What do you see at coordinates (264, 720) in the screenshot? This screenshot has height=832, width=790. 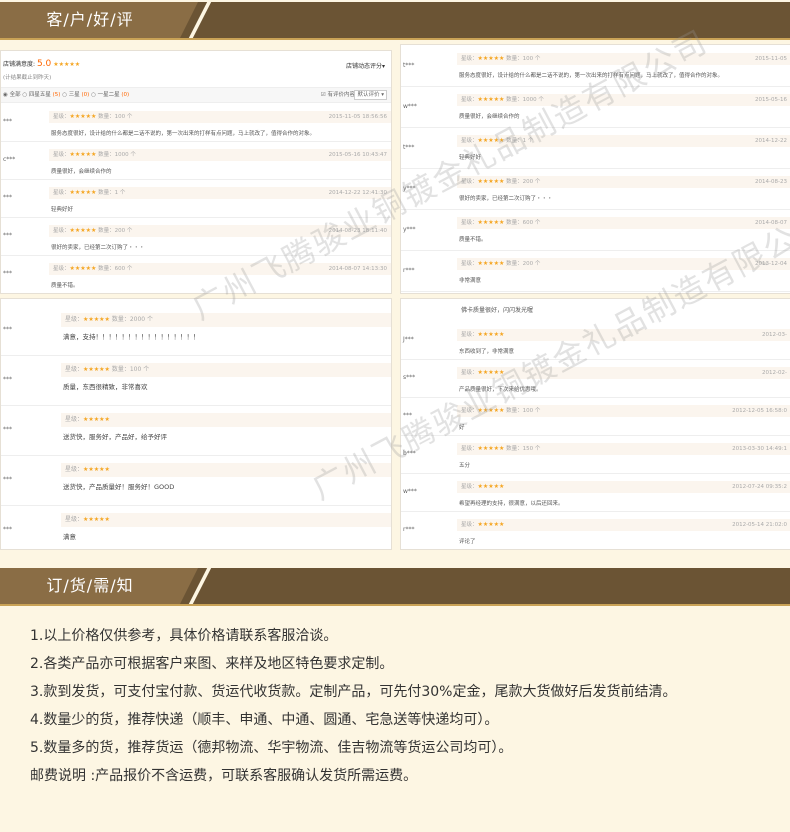 I see `notice-line: 4.数量少的货，推荐快递（顺丰、申通、中通、圆通、宅急送等快递均可）。` at bounding box center [264, 720].